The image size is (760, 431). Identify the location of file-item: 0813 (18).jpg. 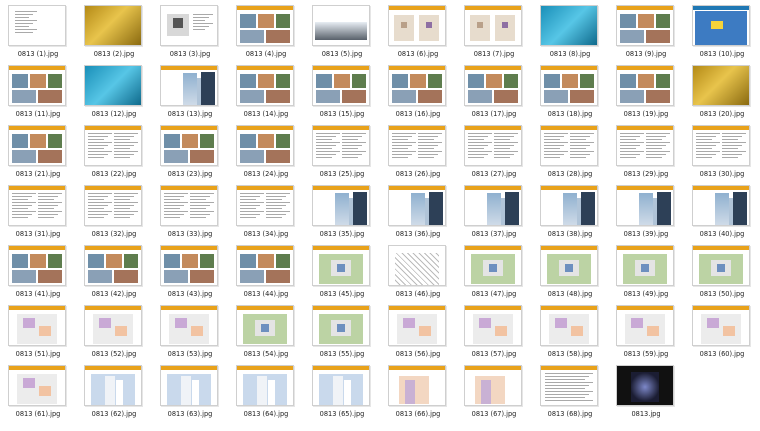
(570, 92).